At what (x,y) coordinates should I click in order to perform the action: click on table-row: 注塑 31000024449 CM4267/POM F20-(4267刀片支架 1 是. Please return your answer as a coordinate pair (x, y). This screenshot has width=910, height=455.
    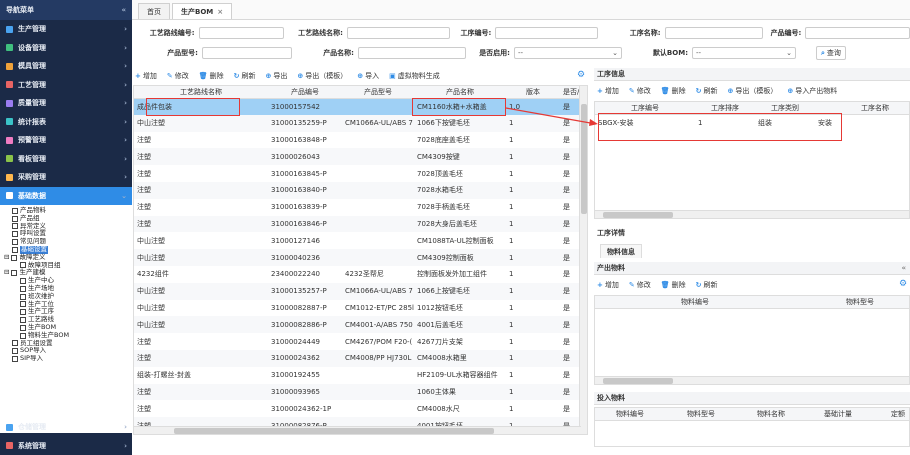
    Looking at the image, I should click on (357, 341).